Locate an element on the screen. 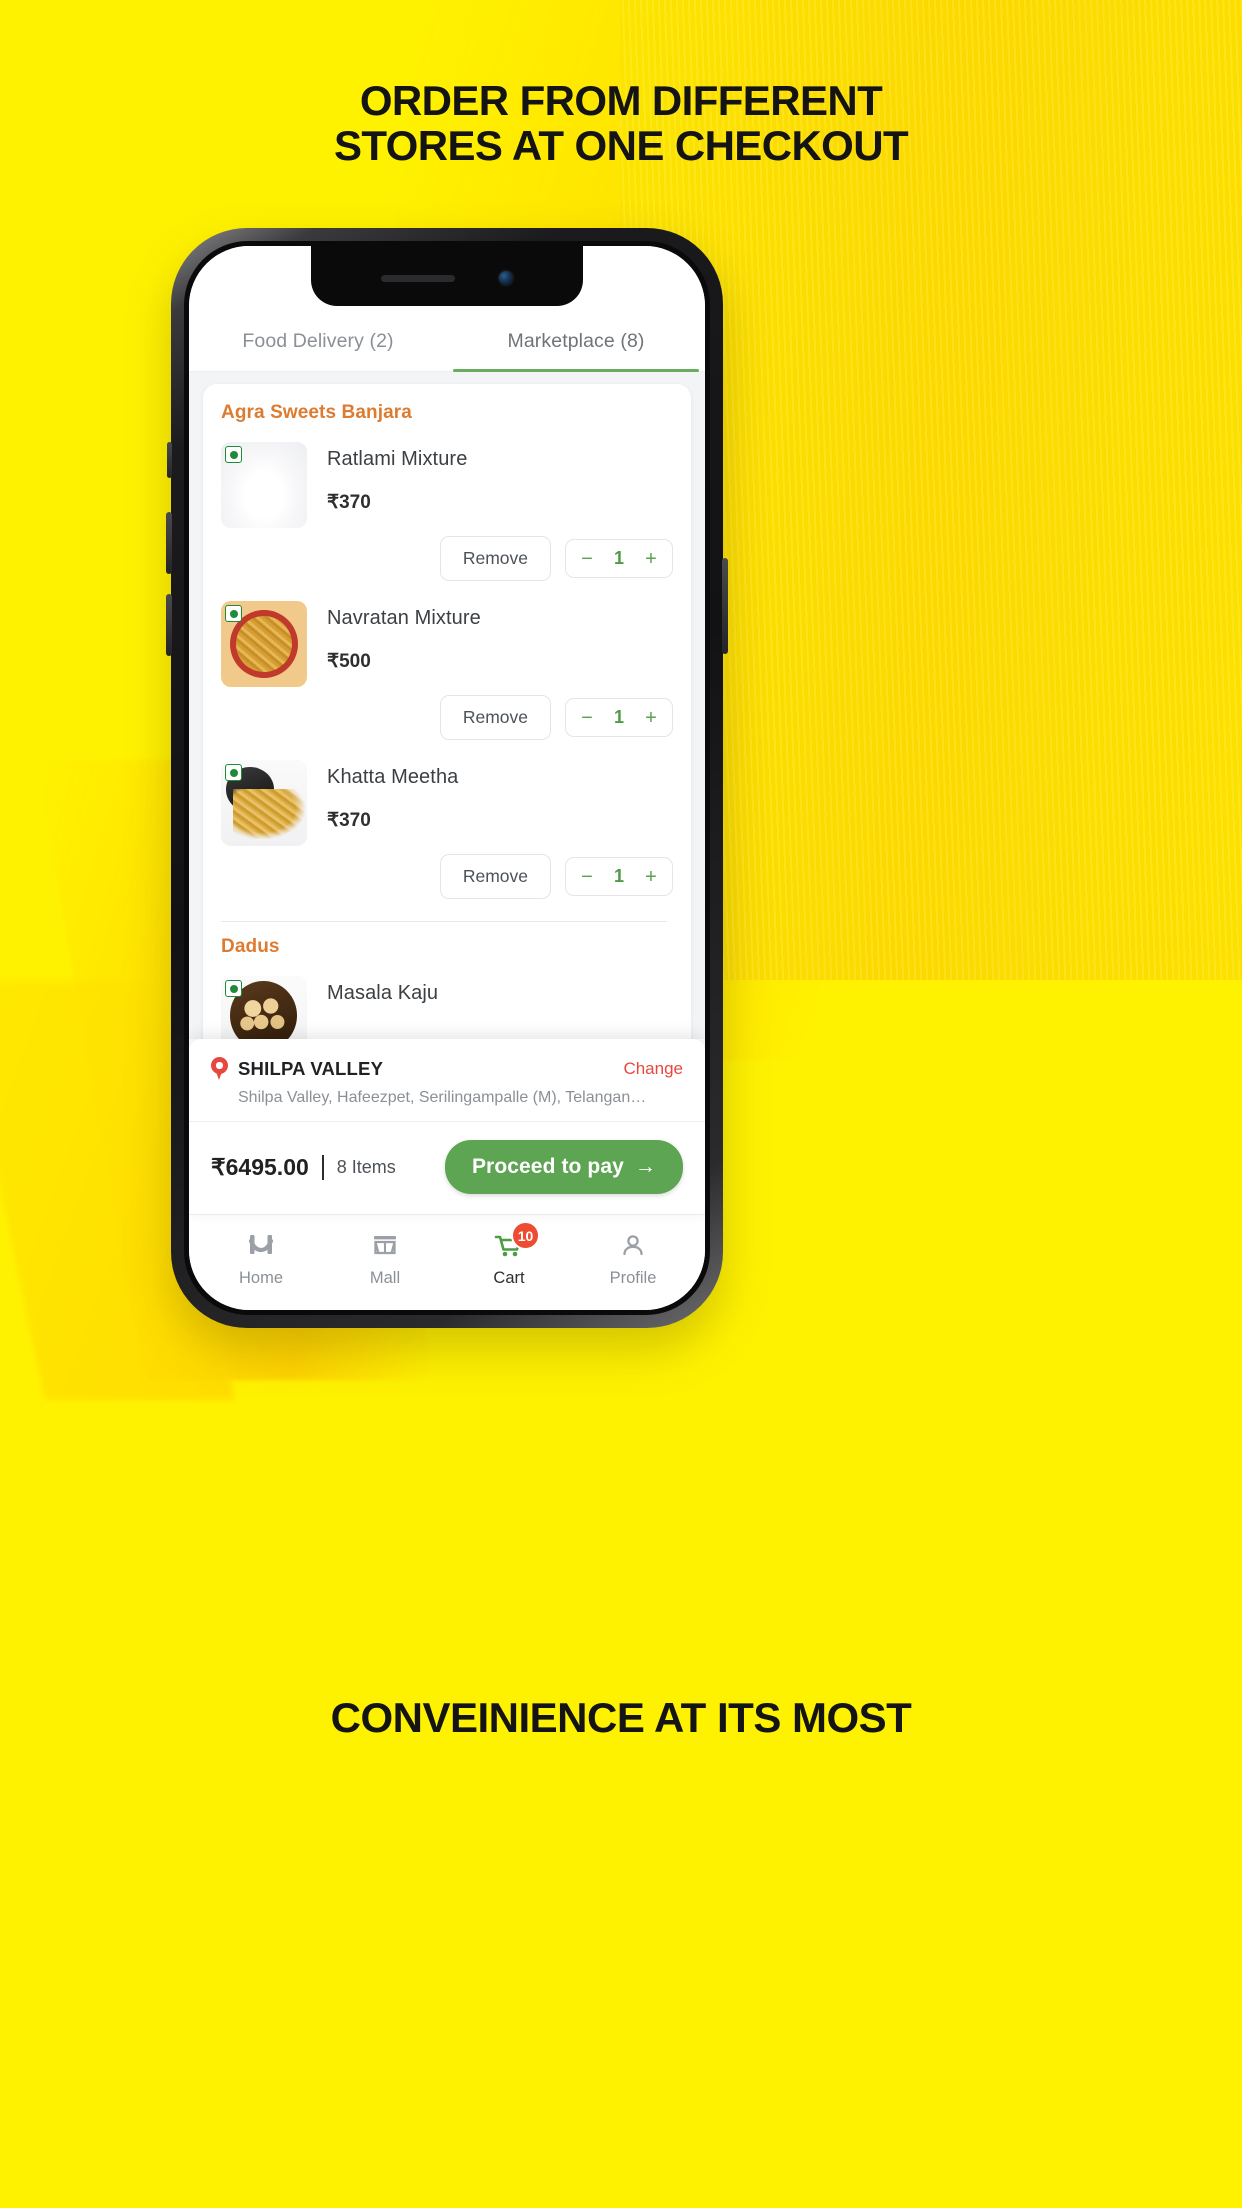 The image size is (1242, 2208). phone-volume-down-button is located at coordinates (169, 625).